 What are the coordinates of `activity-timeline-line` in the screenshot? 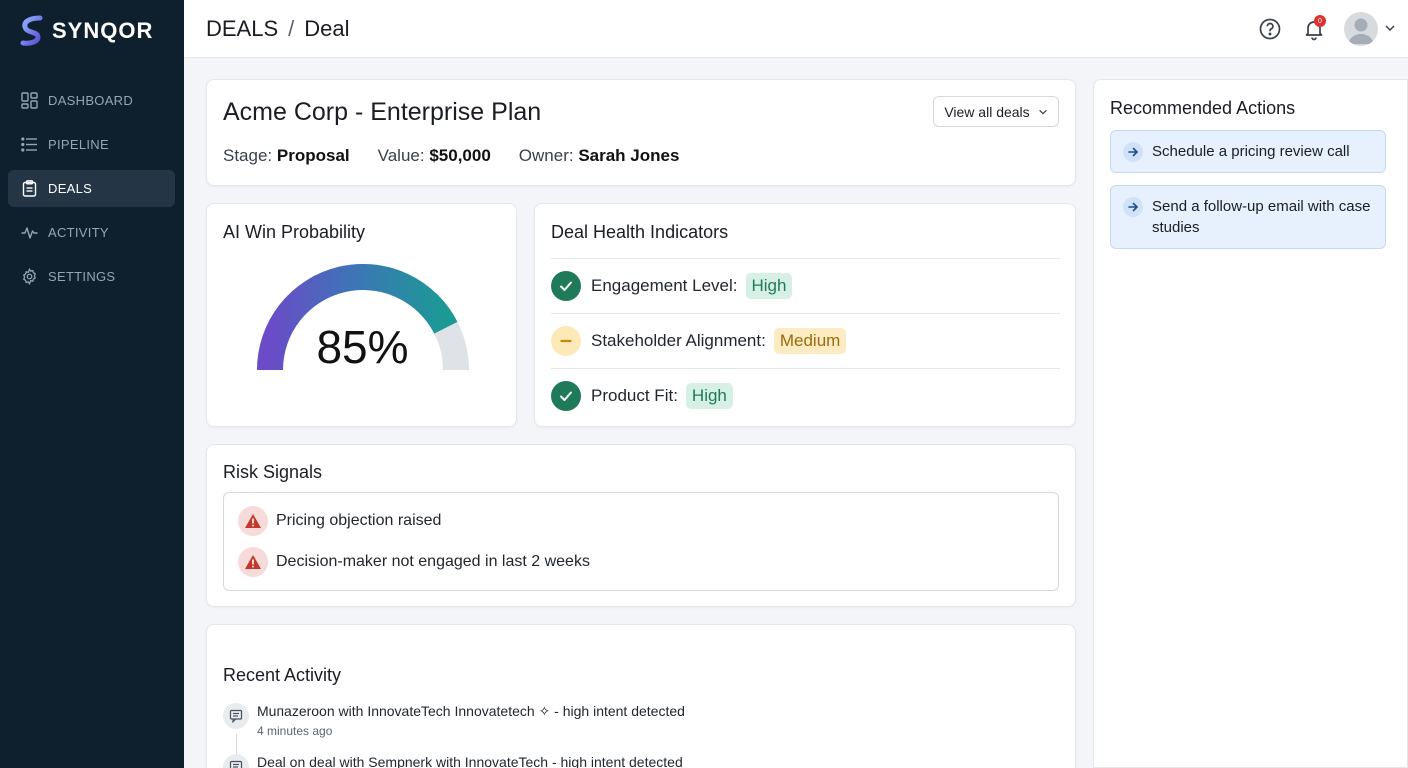 It's located at (236, 744).